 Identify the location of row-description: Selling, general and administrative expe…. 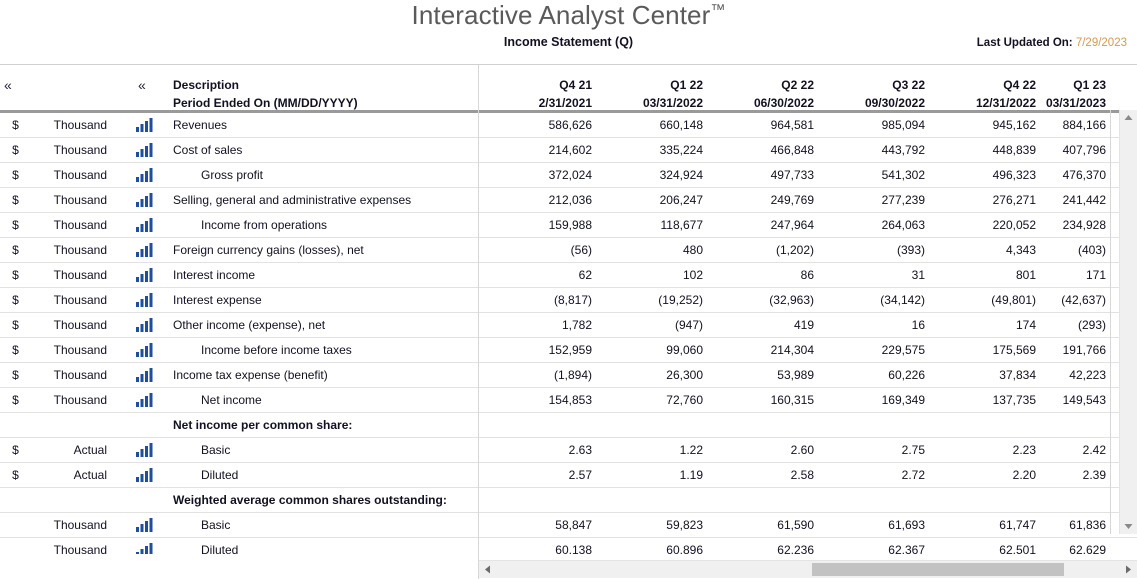
(323, 200).